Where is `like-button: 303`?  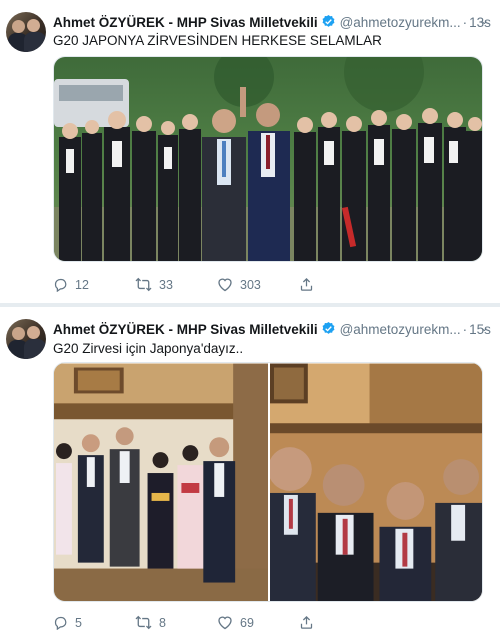 like-button: 303 is located at coordinates (258, 284).